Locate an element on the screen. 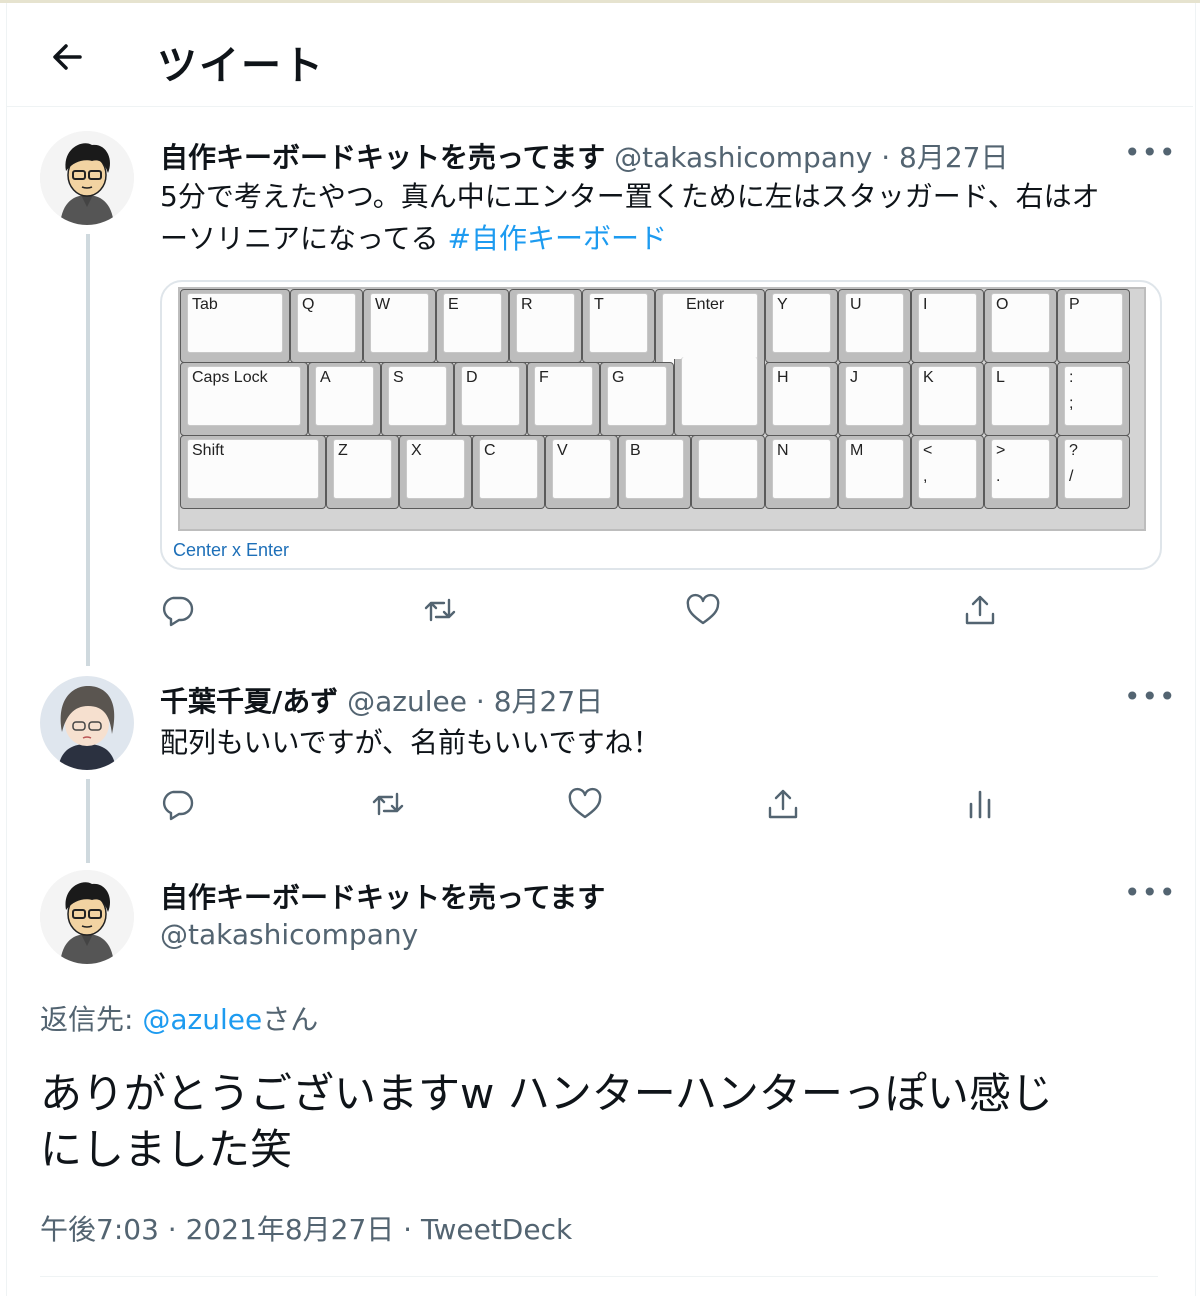  divider is located at coordinates (599, 1276).